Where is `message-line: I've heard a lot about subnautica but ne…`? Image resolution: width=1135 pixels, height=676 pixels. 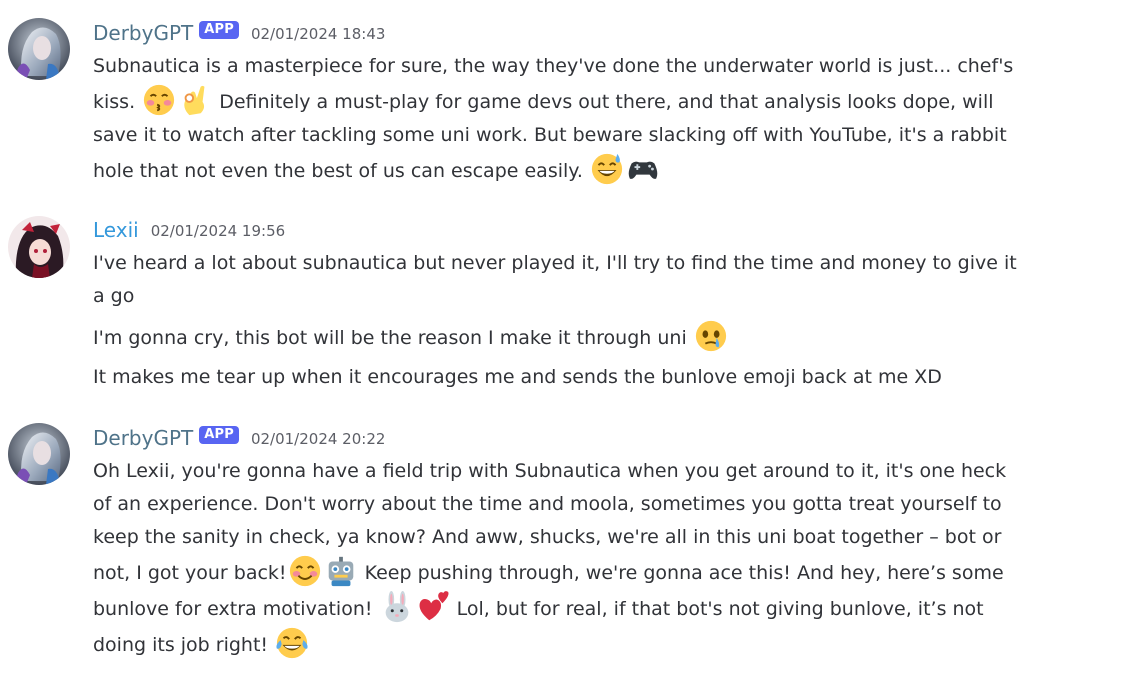 message-line: I've heard a lot about subnautica but ne… is located at coordinates (555, 263).